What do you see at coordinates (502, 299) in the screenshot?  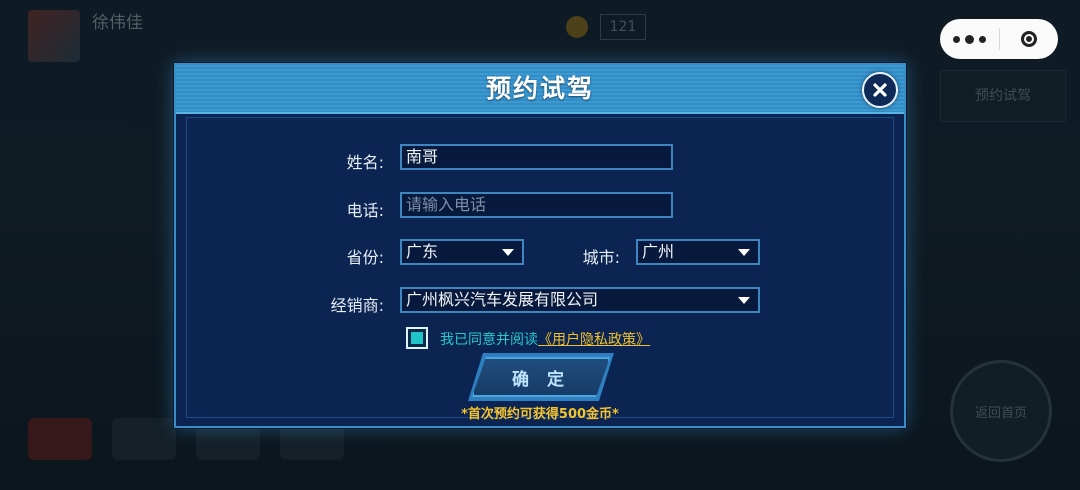 I see `dealer-value: 广州枫兴汽车发展有限公司` at bounding box center [502, 299].